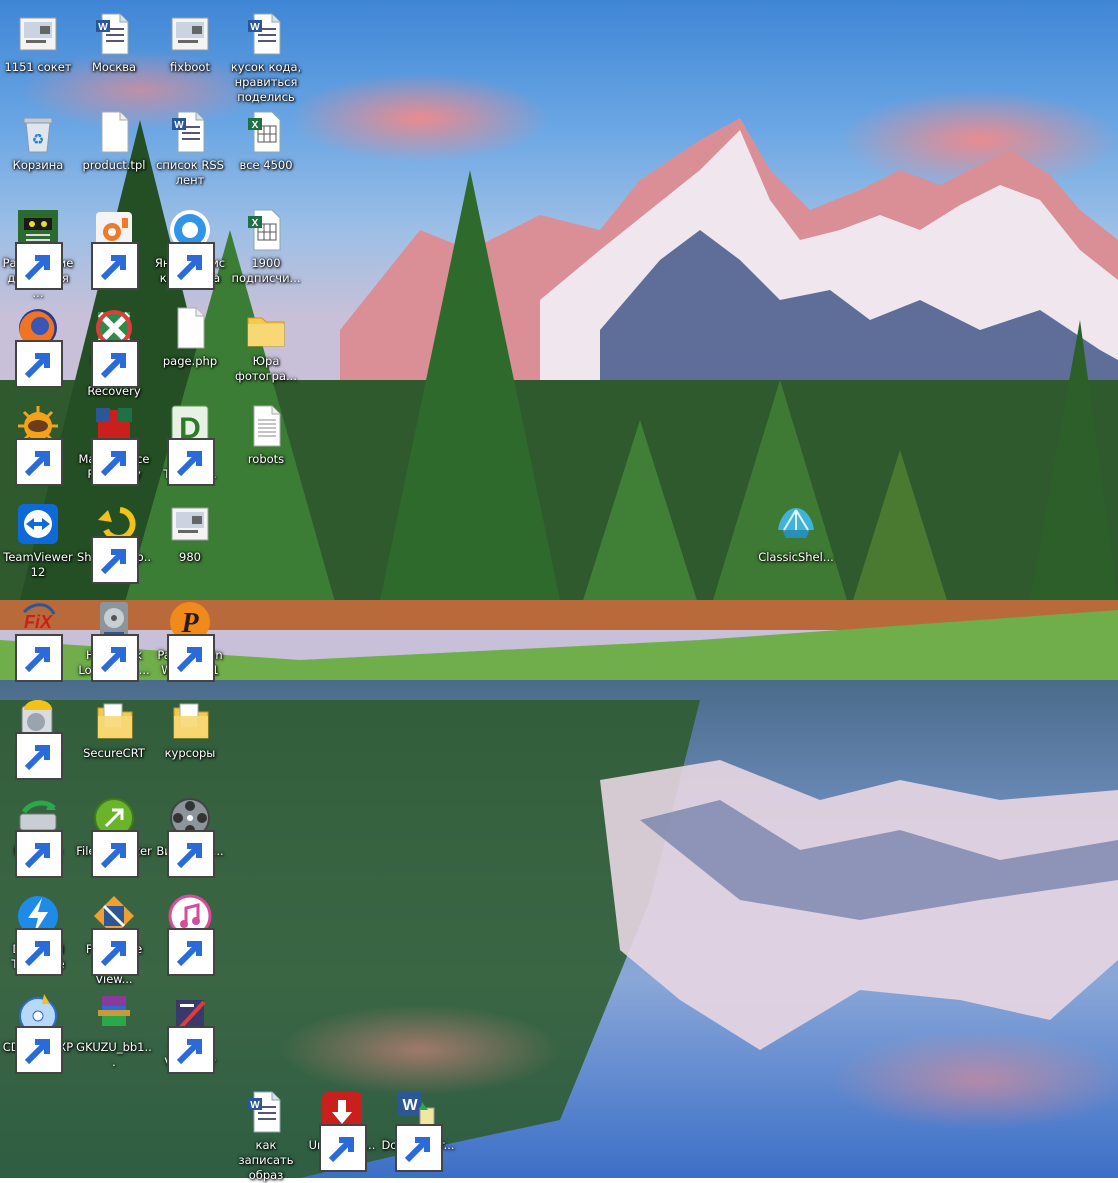 This screenshot has width=1118, height=1183. Describe the element at coordinates (190, 336) in the screenshot. I see `desktop-icon: page.php` at that location.